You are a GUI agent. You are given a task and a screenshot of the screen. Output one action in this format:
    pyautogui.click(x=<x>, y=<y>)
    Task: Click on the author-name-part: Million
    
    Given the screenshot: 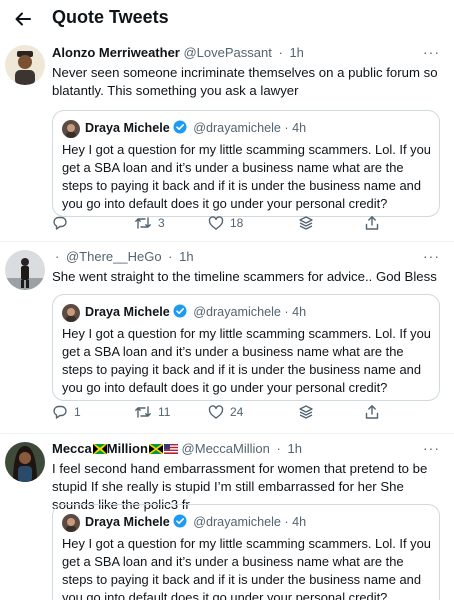 What is the action you would take?
    pyautogui.click(x=127, y=448)
    